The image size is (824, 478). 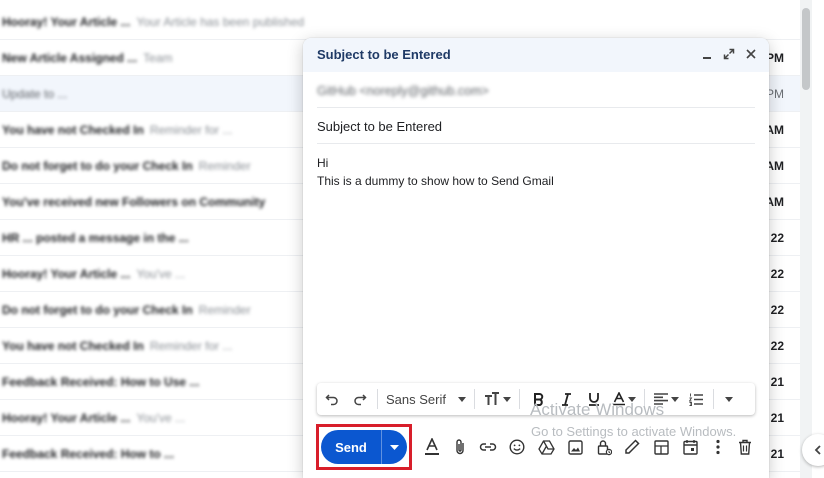 What do you see at coordinates (536, 127) in the screenshot?
I see `subject-field: Subject to be Entered` at bounding box center [536, 127].